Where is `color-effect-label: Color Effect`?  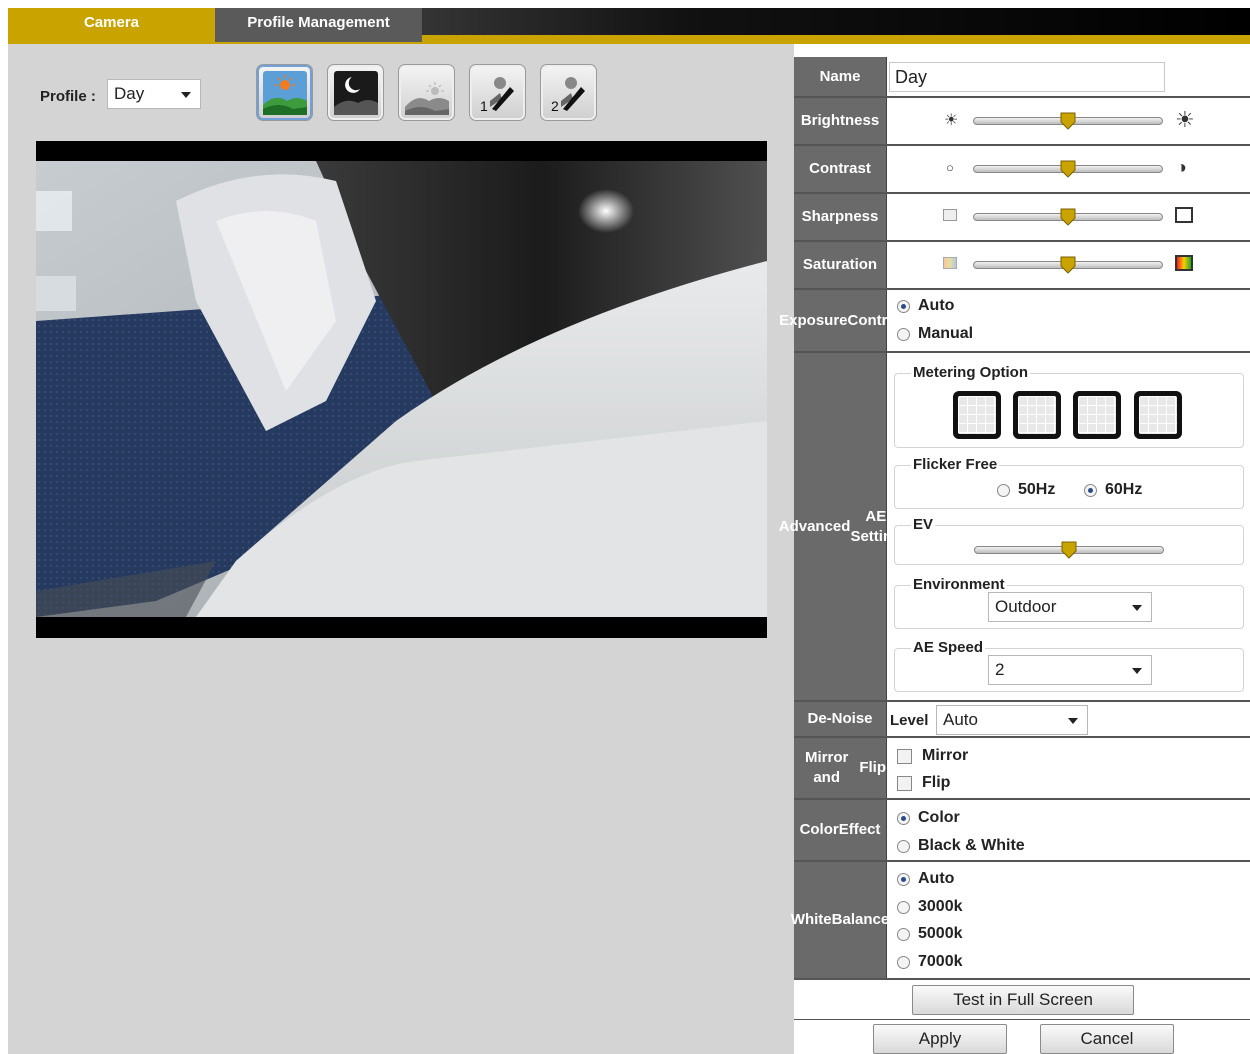 color-effect-label: Color Effect is located at coordinates (840, 830).